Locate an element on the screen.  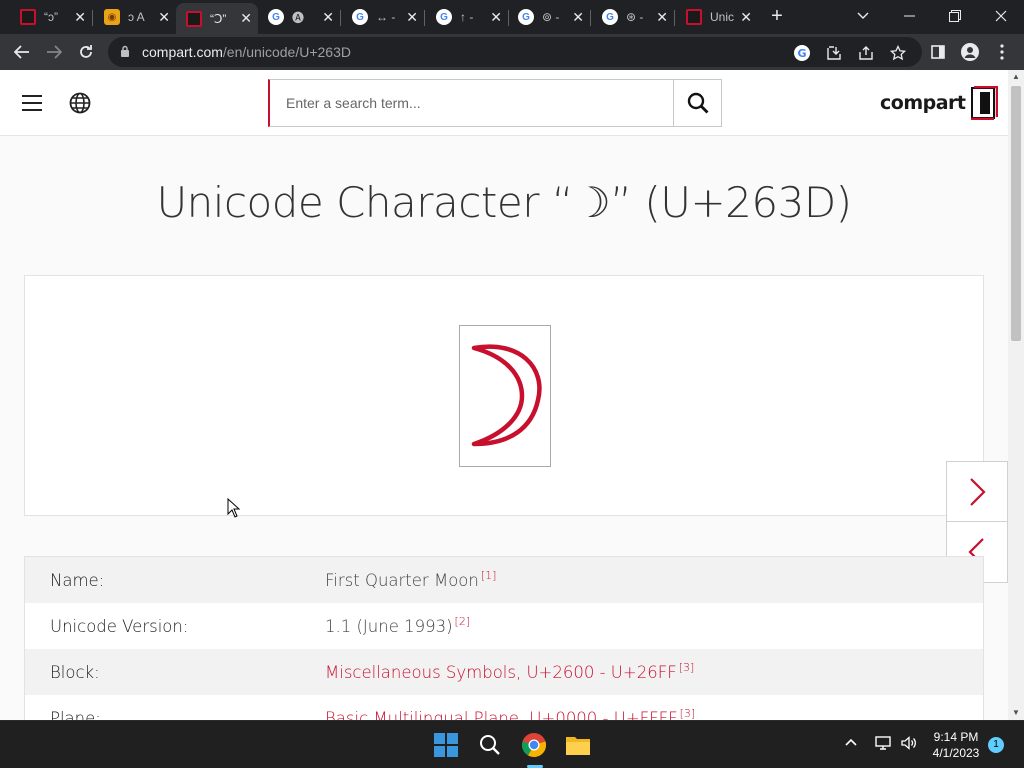
first-quarter-moon-glyph is located at coordinates (506, 395).